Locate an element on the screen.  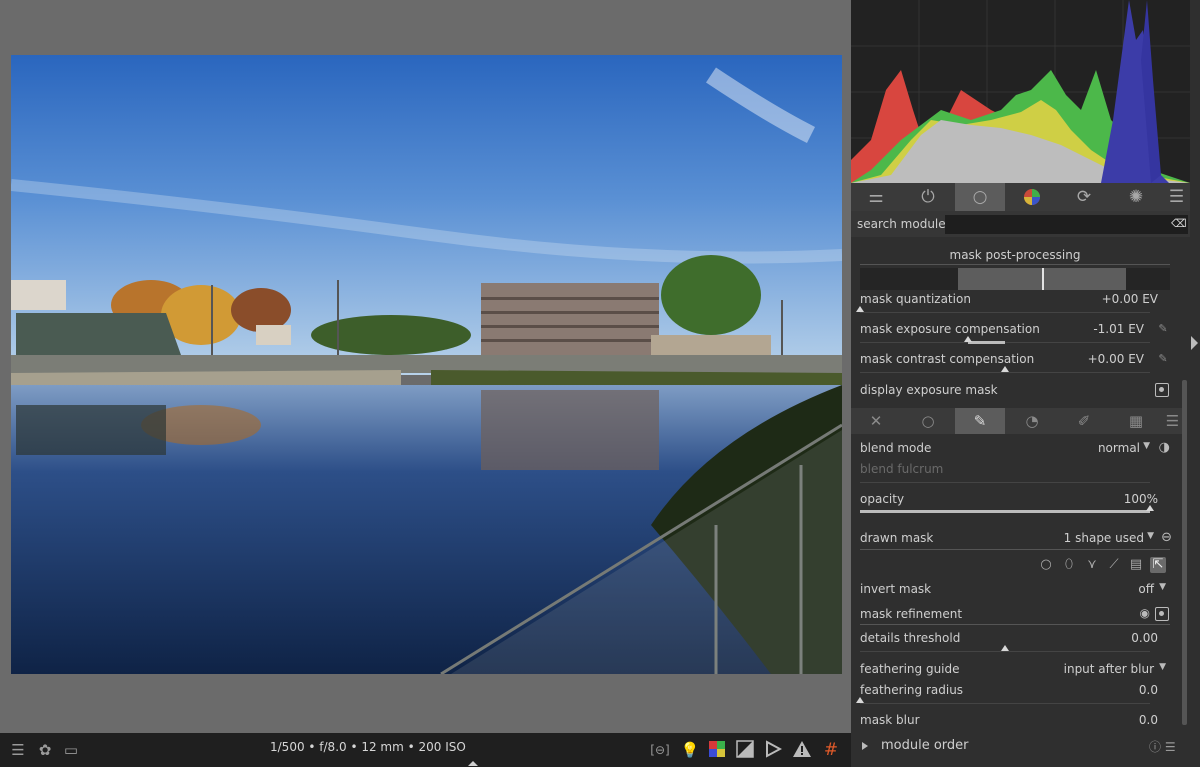
brush-shape-icon: ⟋ is located at coordinates (1114, 565).